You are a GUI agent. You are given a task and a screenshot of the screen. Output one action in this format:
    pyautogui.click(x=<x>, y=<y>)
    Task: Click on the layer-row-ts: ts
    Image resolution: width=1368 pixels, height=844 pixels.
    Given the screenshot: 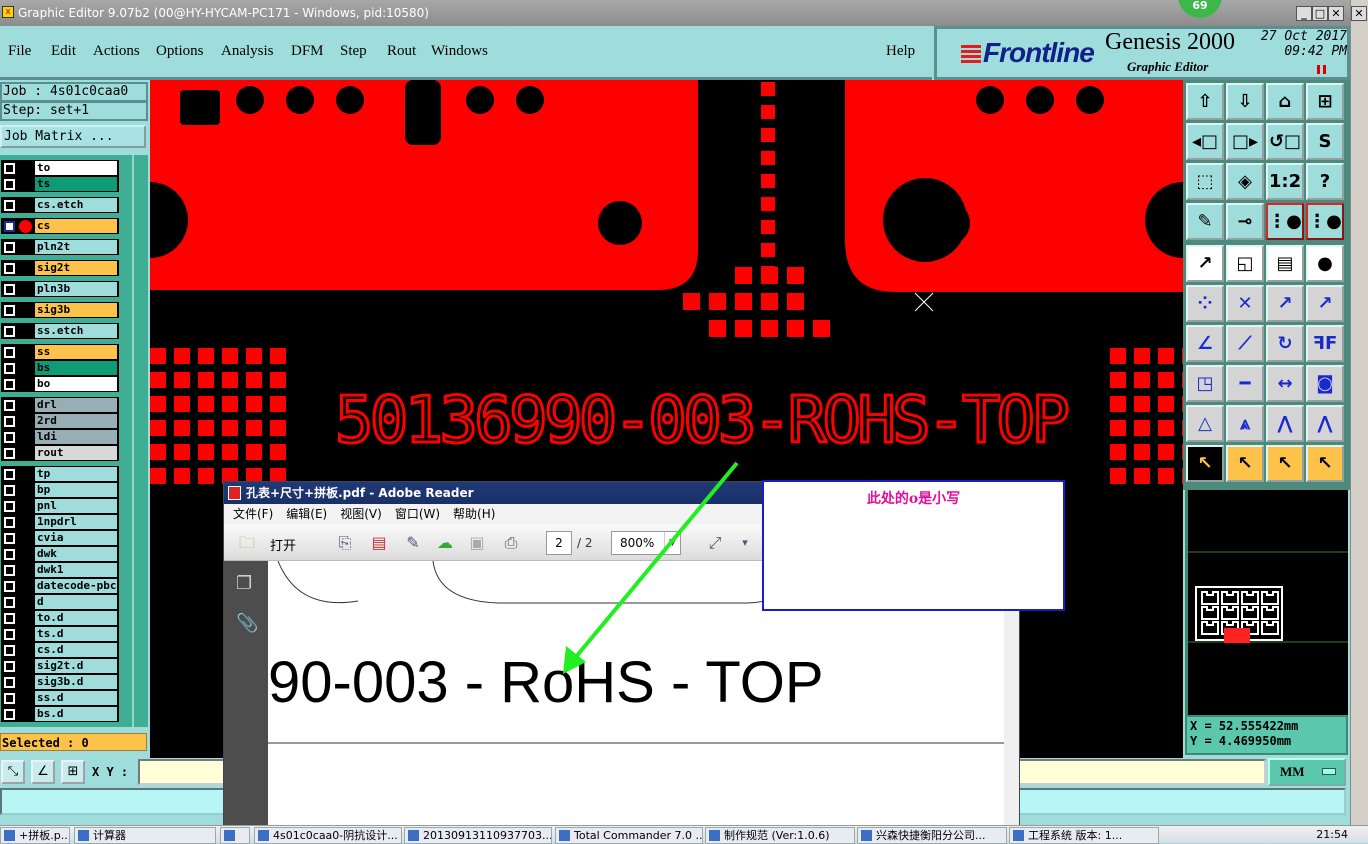 What is the action you would take?
    pyautogui.click(x=60, y=184)
    